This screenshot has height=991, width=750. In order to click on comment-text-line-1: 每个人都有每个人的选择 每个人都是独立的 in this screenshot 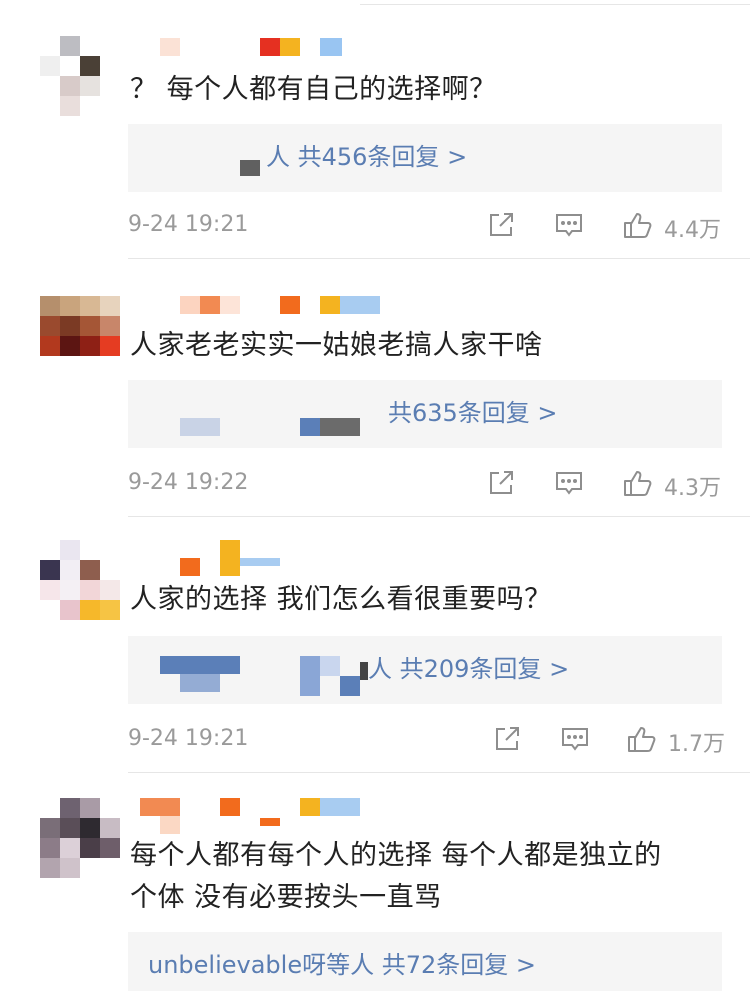, I will do `click(396, 855)`.